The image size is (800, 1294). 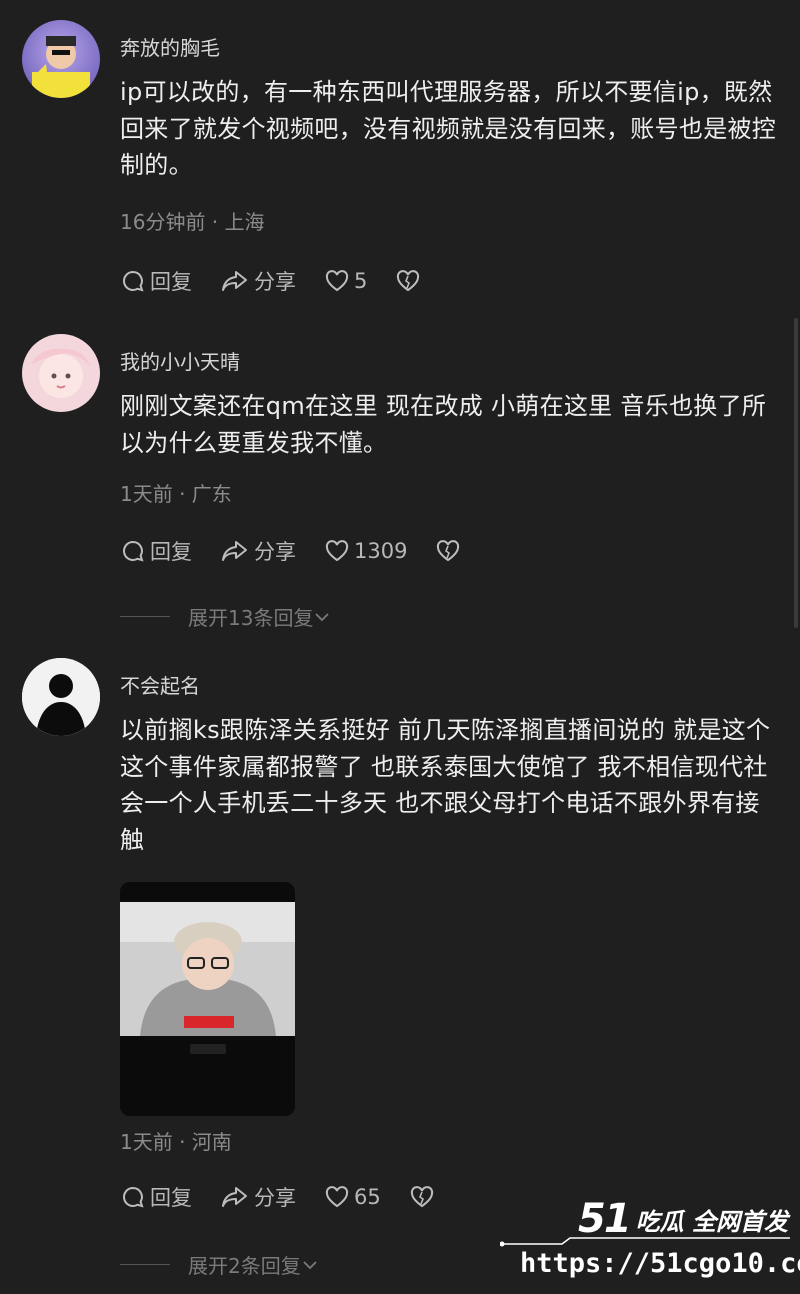 What do you see at coordinates (192, 222) in the screenshot?
I see `comment-meta: 16分钟前 · 上海` at bounding box center [192, 222].